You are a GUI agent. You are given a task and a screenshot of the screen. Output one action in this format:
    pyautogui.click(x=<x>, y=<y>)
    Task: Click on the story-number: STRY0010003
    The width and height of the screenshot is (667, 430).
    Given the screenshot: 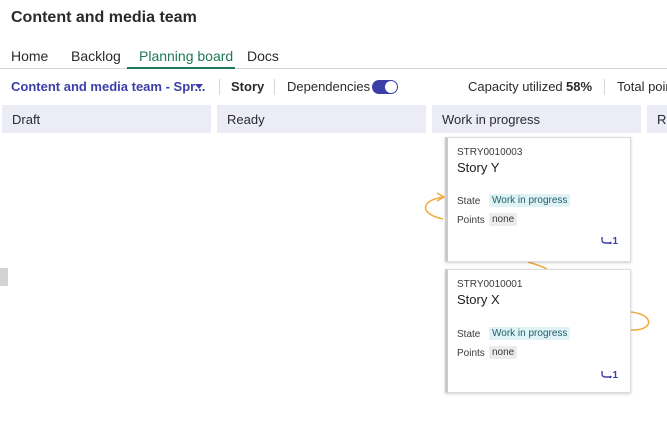 What is the action you would take?
    pyautogui.click(x=489, y=152)
    